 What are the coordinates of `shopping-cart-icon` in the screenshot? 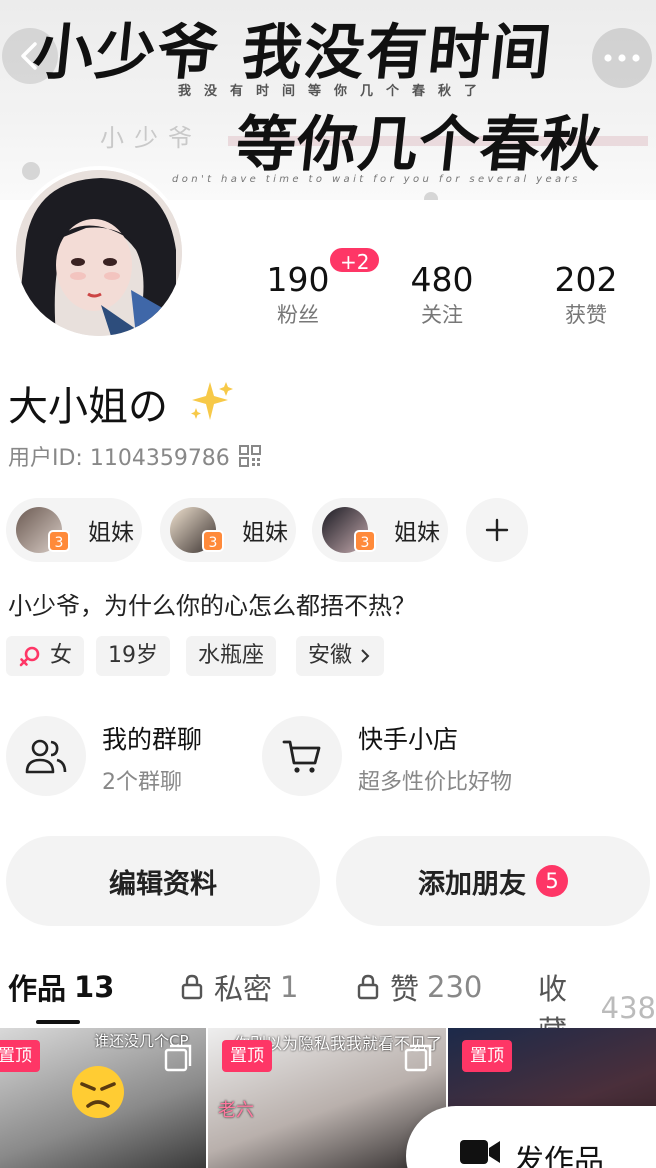 It's located at (301, 756).